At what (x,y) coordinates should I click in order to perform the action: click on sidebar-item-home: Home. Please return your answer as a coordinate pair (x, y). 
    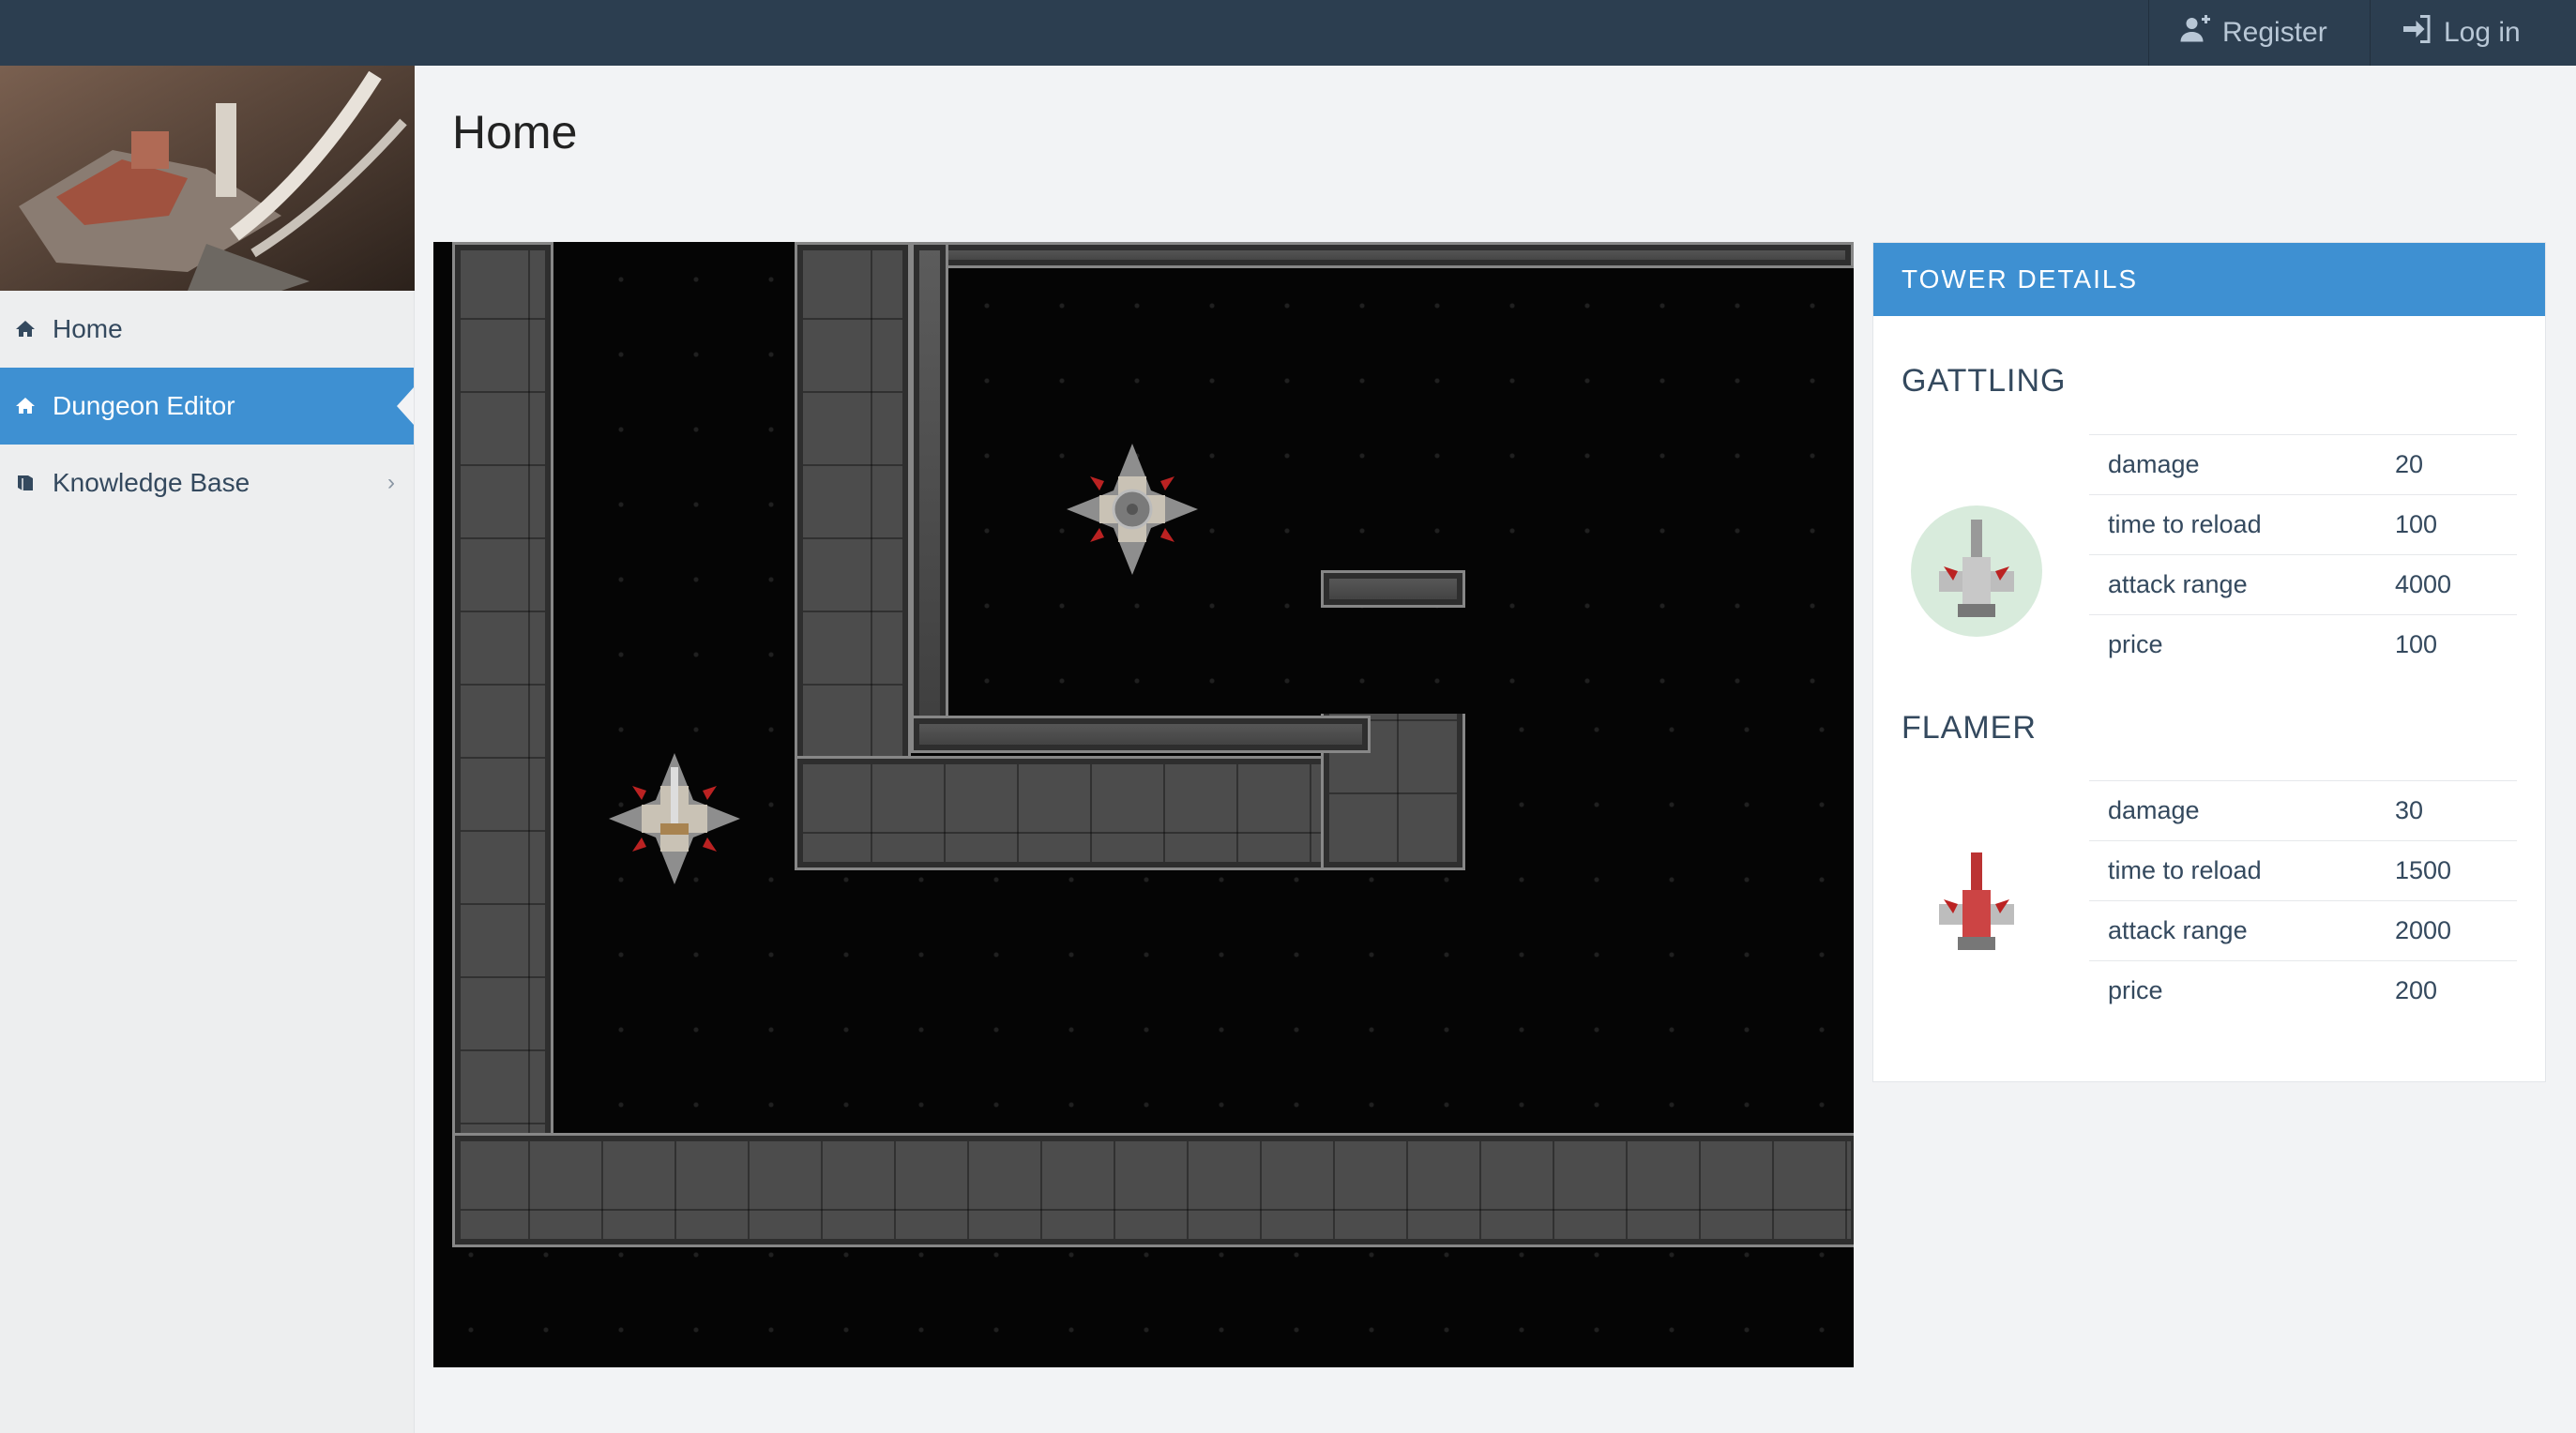
    Looking at the image, I should click on (207, 329).